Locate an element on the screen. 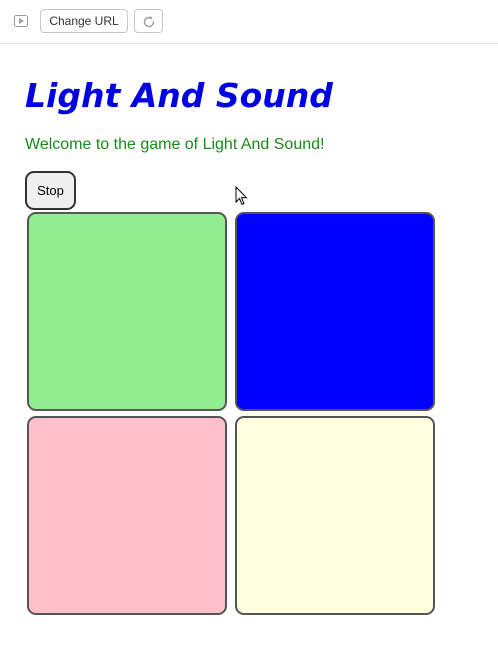  game-button-green is located at coordinates (127, 311).